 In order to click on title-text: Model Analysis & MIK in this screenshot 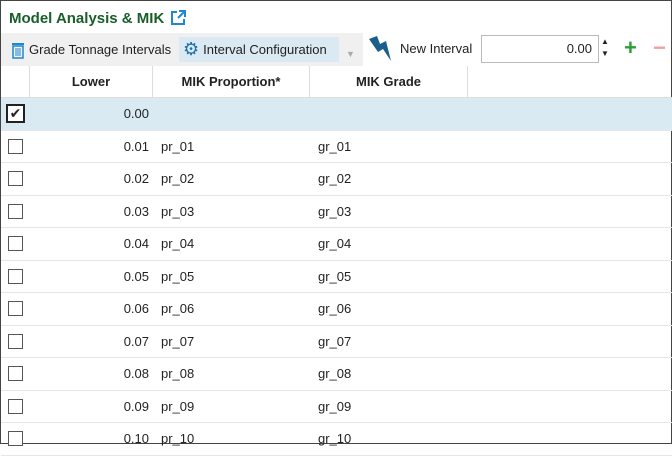, I will do `click(87, 18)`.